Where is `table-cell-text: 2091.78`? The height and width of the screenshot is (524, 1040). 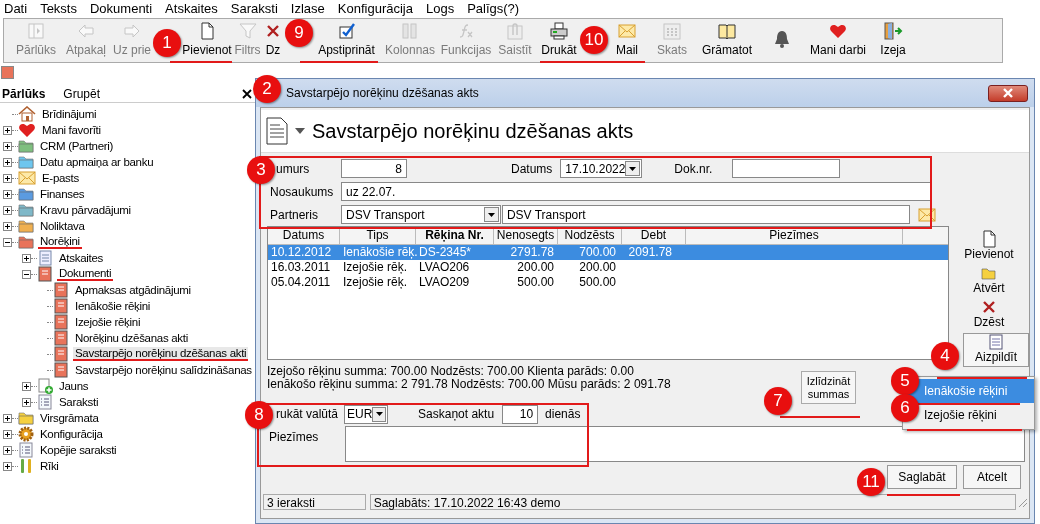 table-cell-text: 2091.78 is located at coordinates (650, 252).